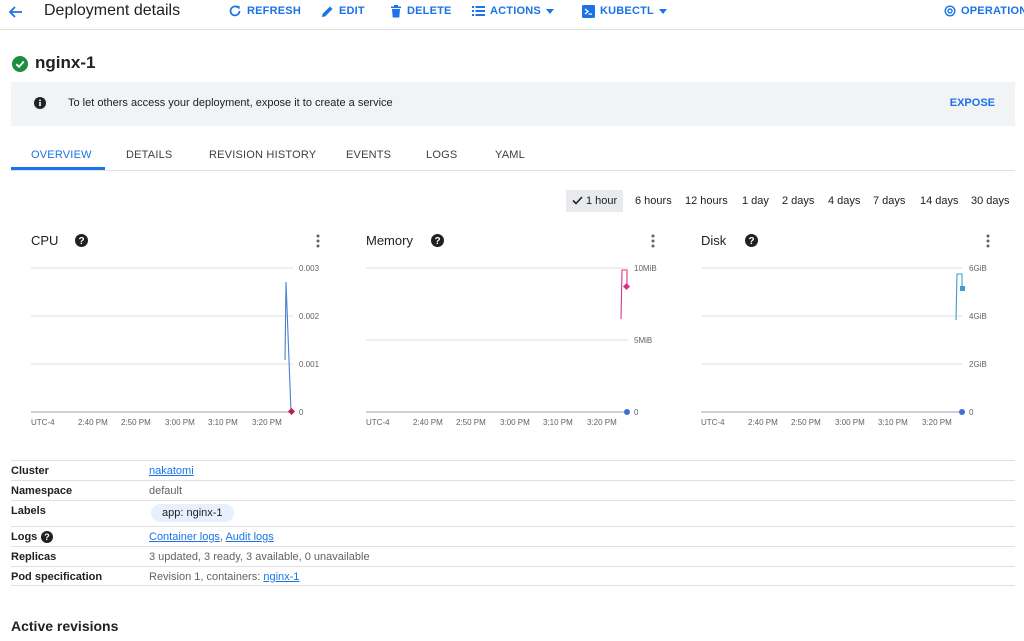 This screenshot has width=1024, height=641. I want to click on cluster-link: nakatomi, so click(171, 471).